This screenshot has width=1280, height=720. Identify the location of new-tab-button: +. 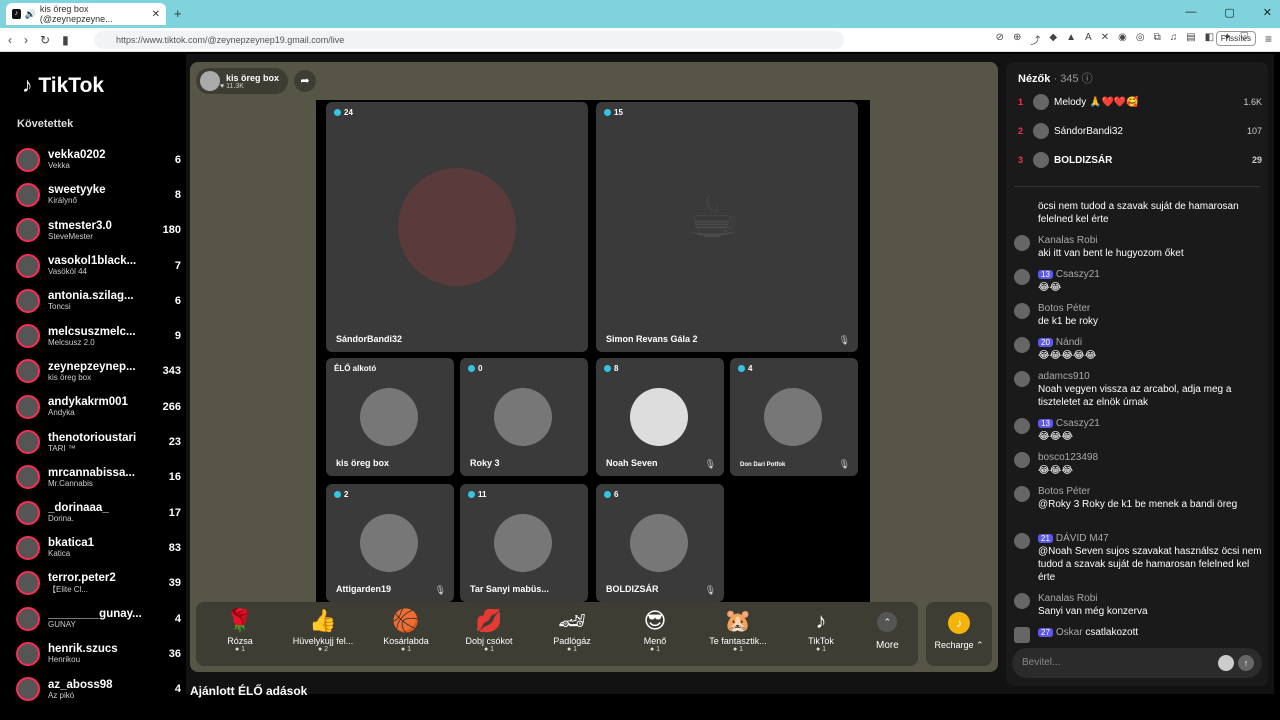
(178, 13).